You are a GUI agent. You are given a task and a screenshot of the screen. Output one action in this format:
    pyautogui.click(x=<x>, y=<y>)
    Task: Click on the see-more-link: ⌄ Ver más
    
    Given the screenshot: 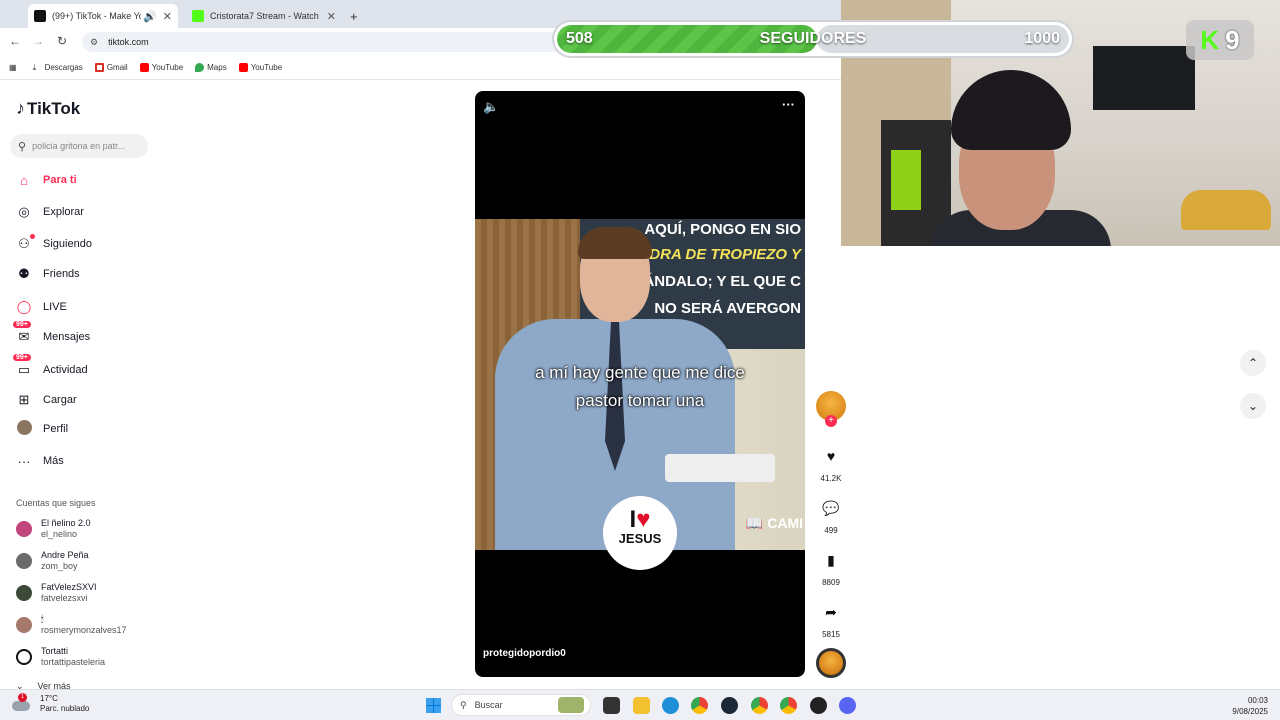 What is the action you would take?
    pyautogui.click(x=43, y=685)
    